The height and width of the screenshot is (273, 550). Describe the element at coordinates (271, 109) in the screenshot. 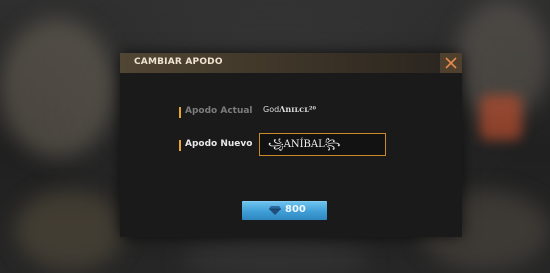

I see `current-nickname-prefix: God` at that location.